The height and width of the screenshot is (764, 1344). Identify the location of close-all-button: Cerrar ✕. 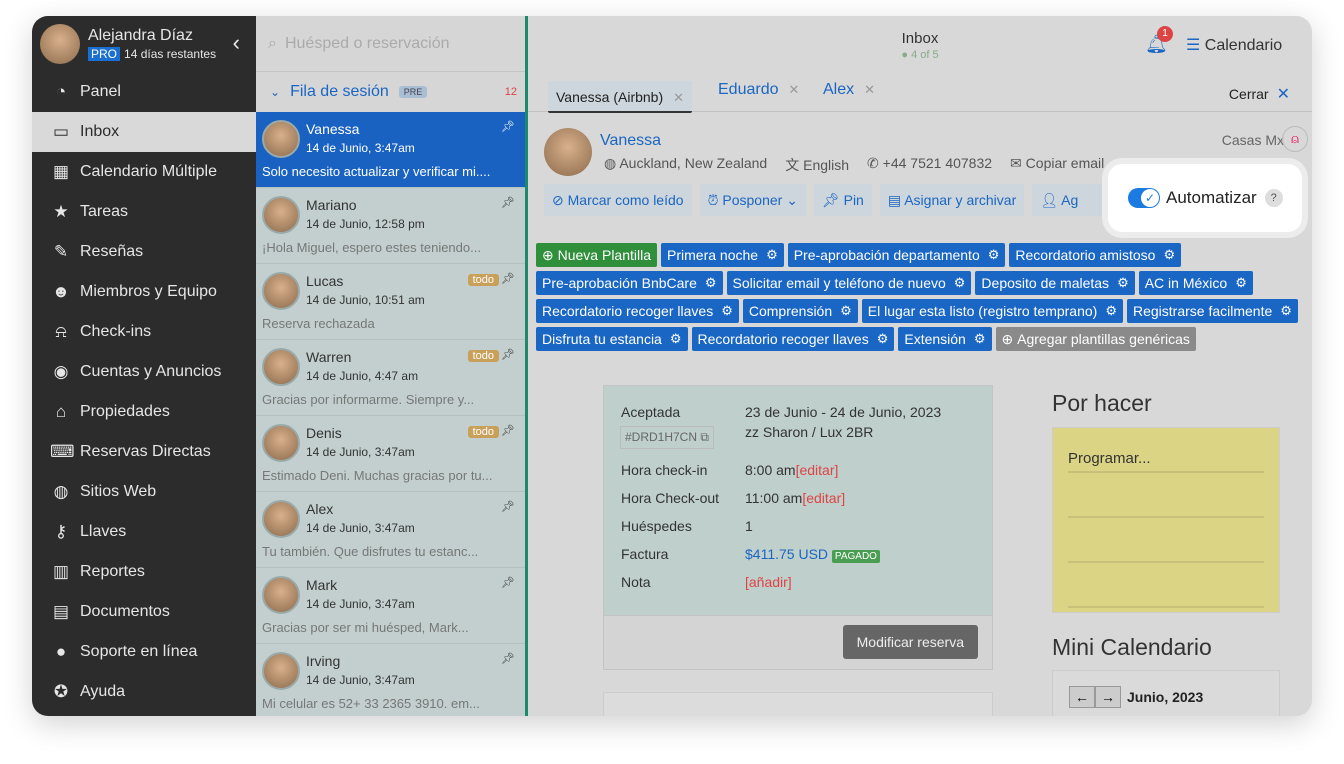
(1259, 94).